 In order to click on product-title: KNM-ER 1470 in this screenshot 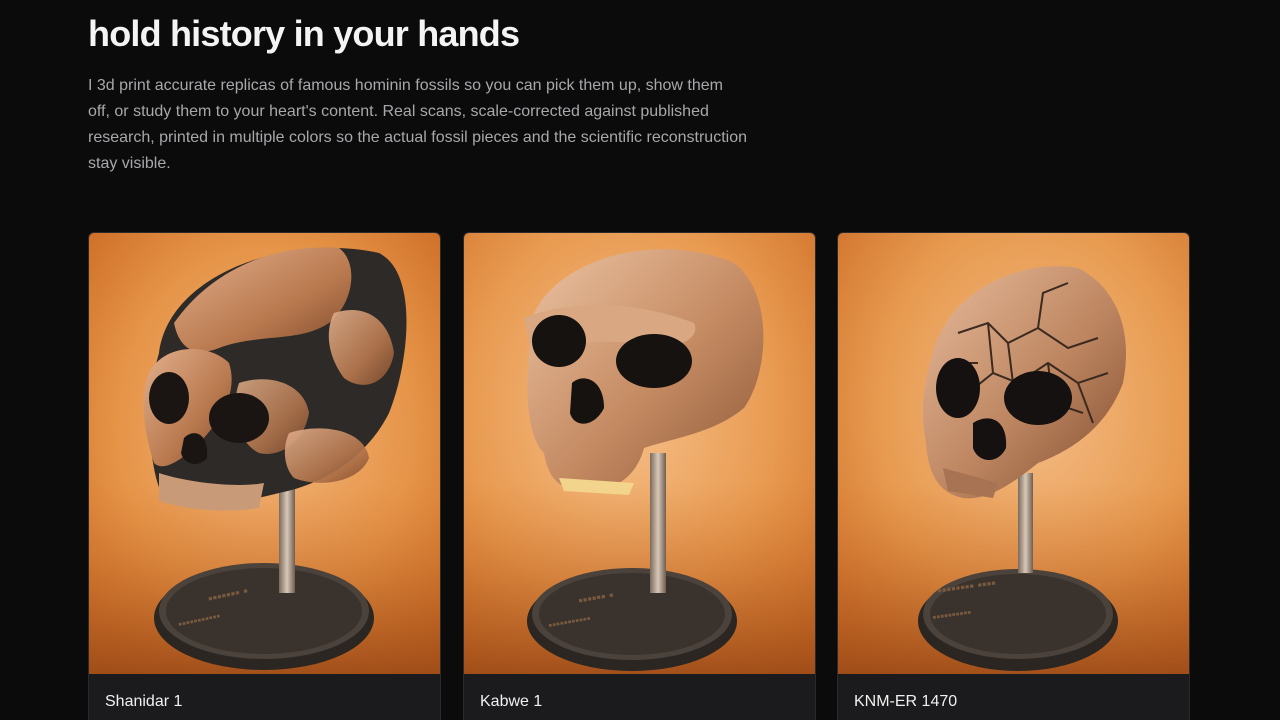, I will do `click(905, 702)`.